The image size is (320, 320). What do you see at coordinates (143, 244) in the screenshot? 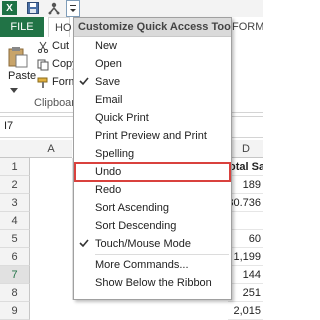
I see `menu-item-label: Touch/Mouse Mode` at bounding box center [143, 244].